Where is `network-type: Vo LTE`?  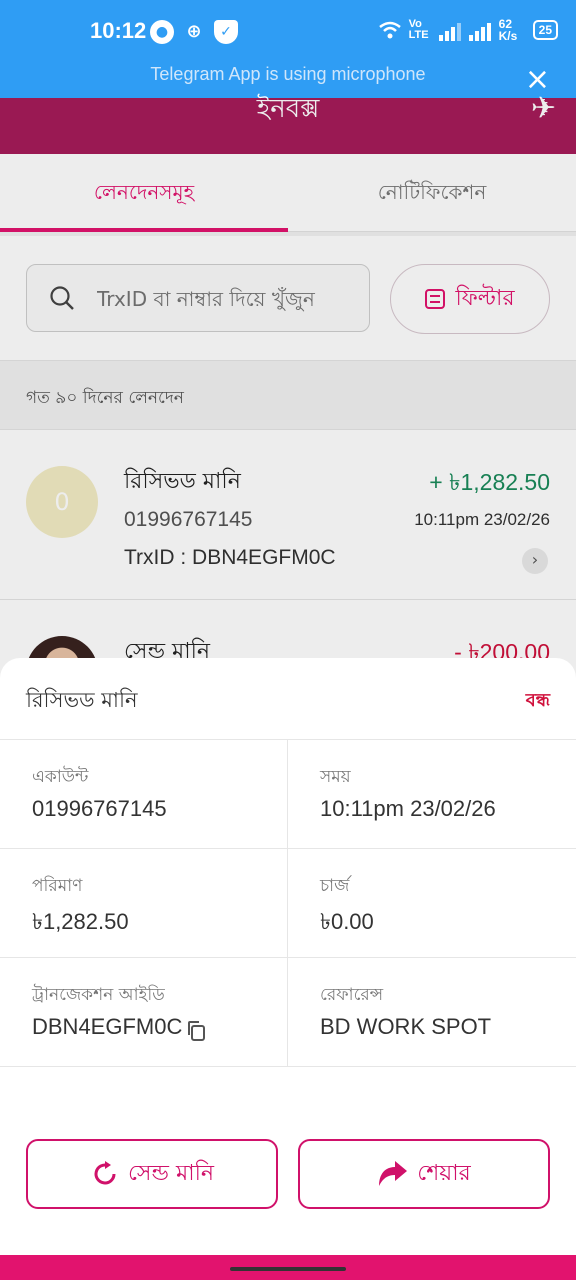
network-type: Vo LTE is located at coordinates (418, 29).